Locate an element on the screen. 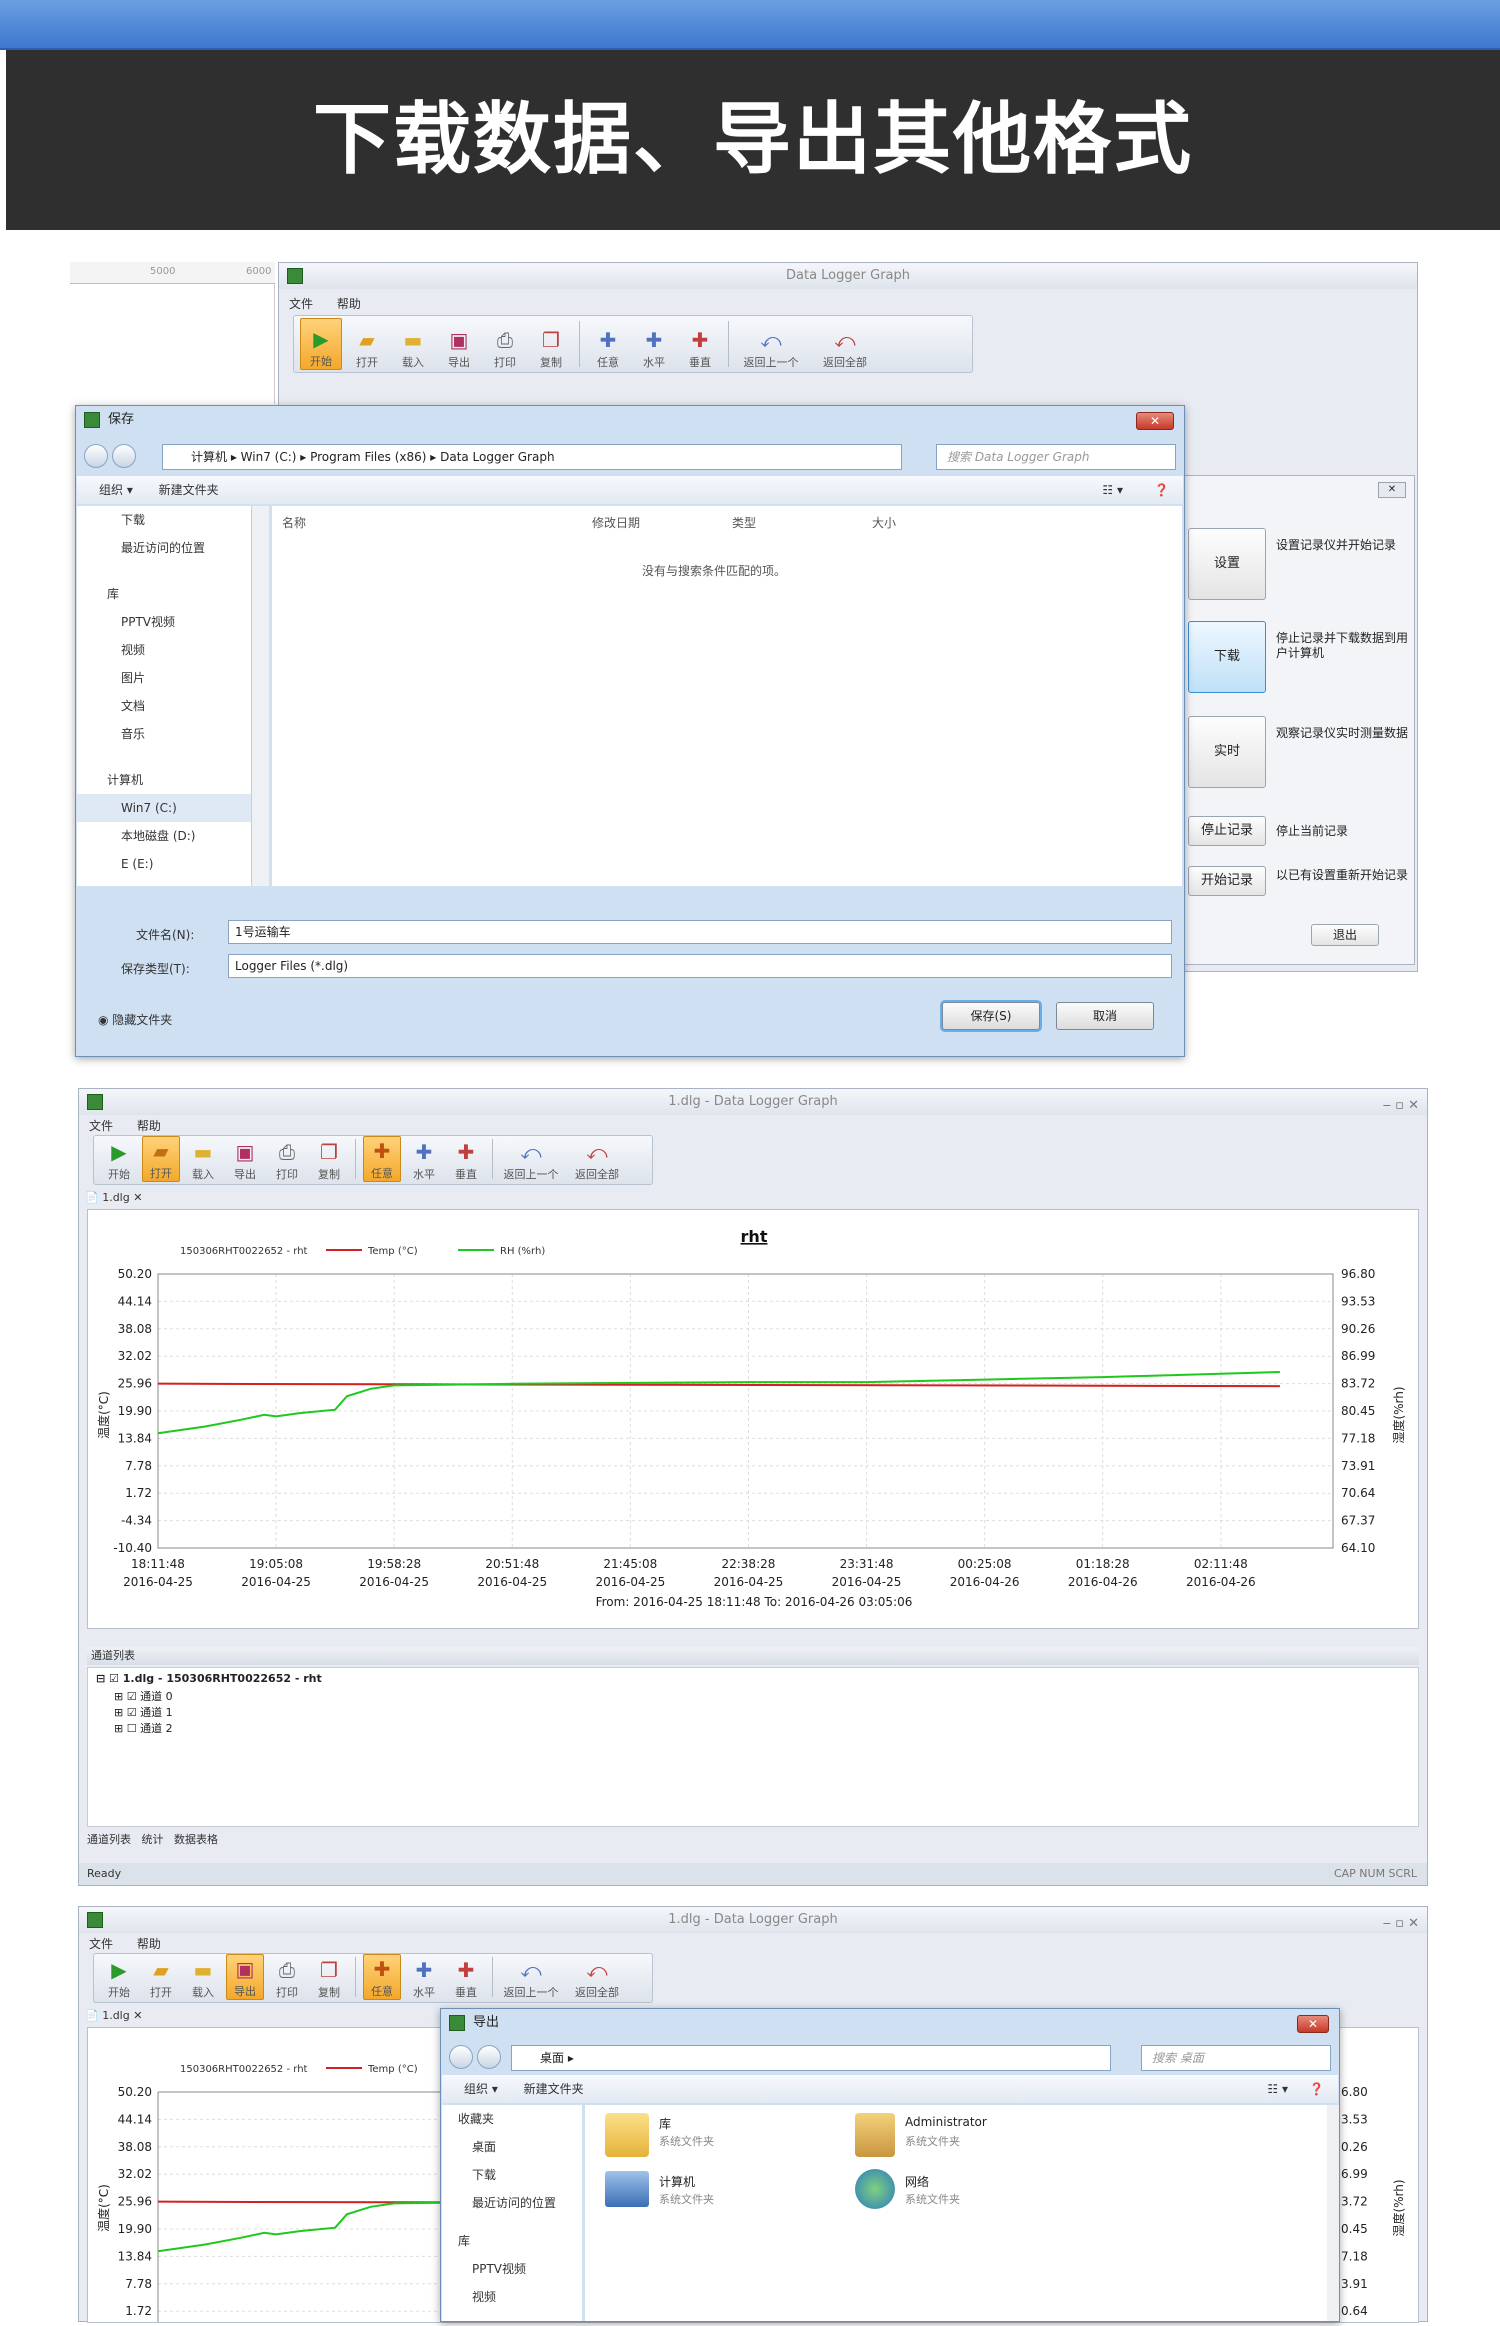 Image resolution: width=1500 pixels, height=2326 pixels. tree-root: ⊟ ☑ 1.dlg - 150306RHT0022652 - rht is located at coordinates (209, 1678).